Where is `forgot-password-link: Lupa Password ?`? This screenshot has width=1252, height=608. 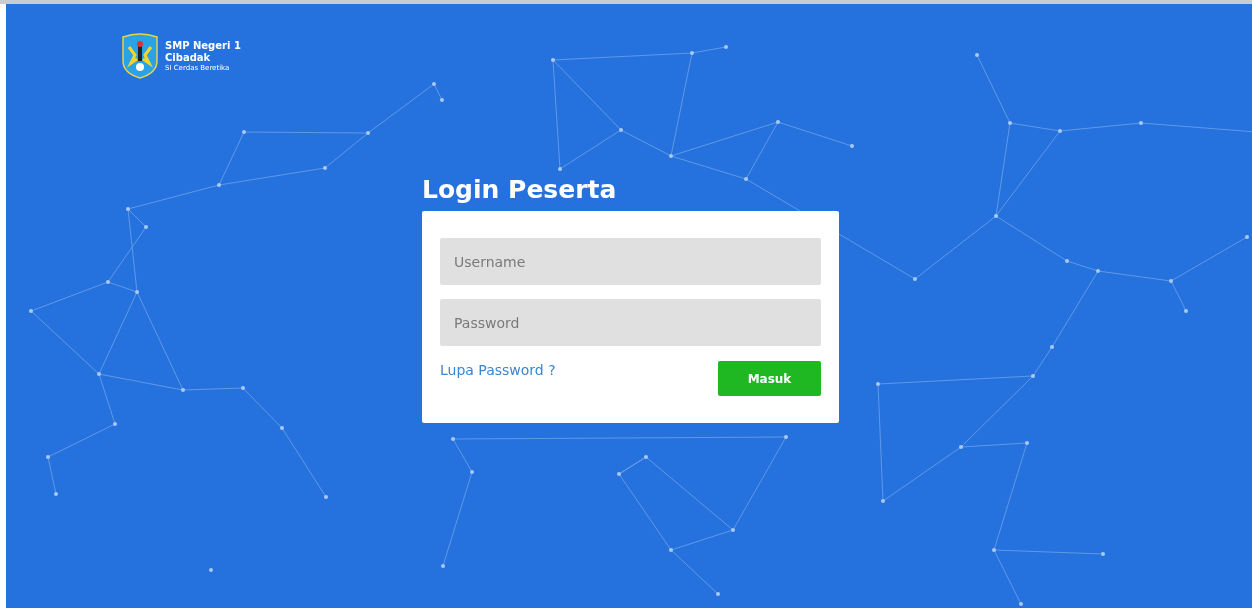
forgot-password-link: Lupa Password ? is located at coordinates (498, 370).